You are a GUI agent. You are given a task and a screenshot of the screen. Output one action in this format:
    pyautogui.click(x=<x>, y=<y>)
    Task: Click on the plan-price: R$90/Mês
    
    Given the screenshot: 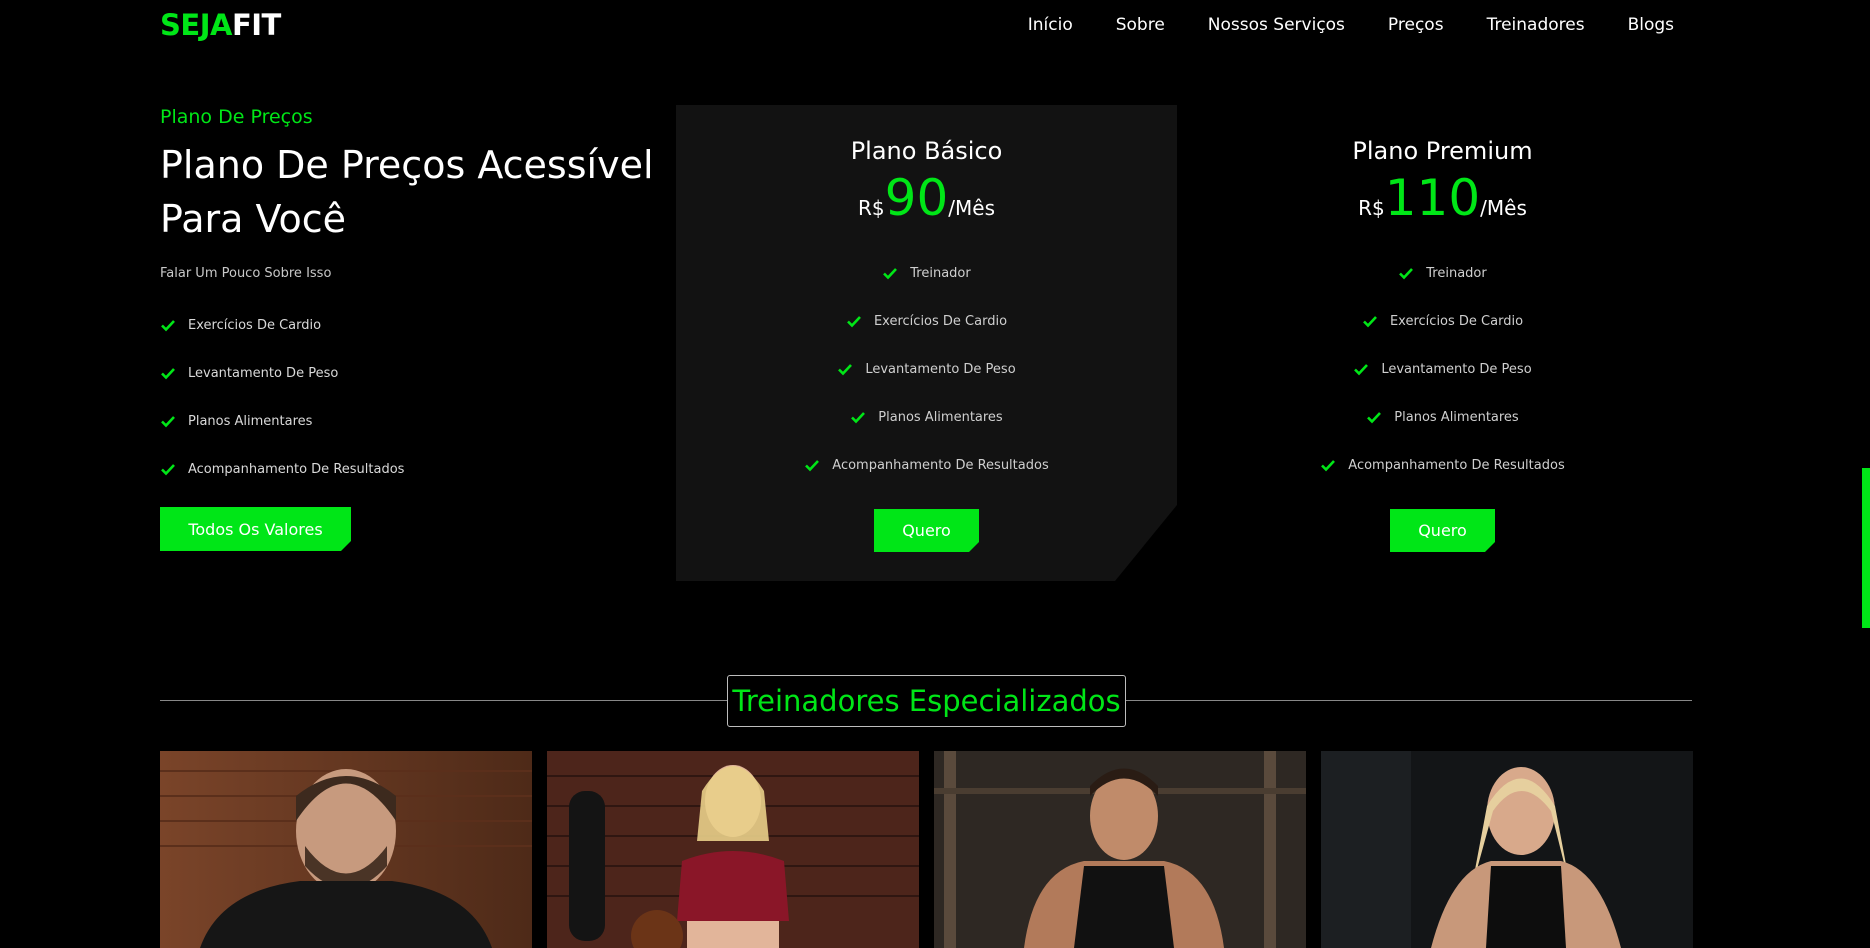 What is the action you would take?
    pyautogui.click(x=926, y=201)
    